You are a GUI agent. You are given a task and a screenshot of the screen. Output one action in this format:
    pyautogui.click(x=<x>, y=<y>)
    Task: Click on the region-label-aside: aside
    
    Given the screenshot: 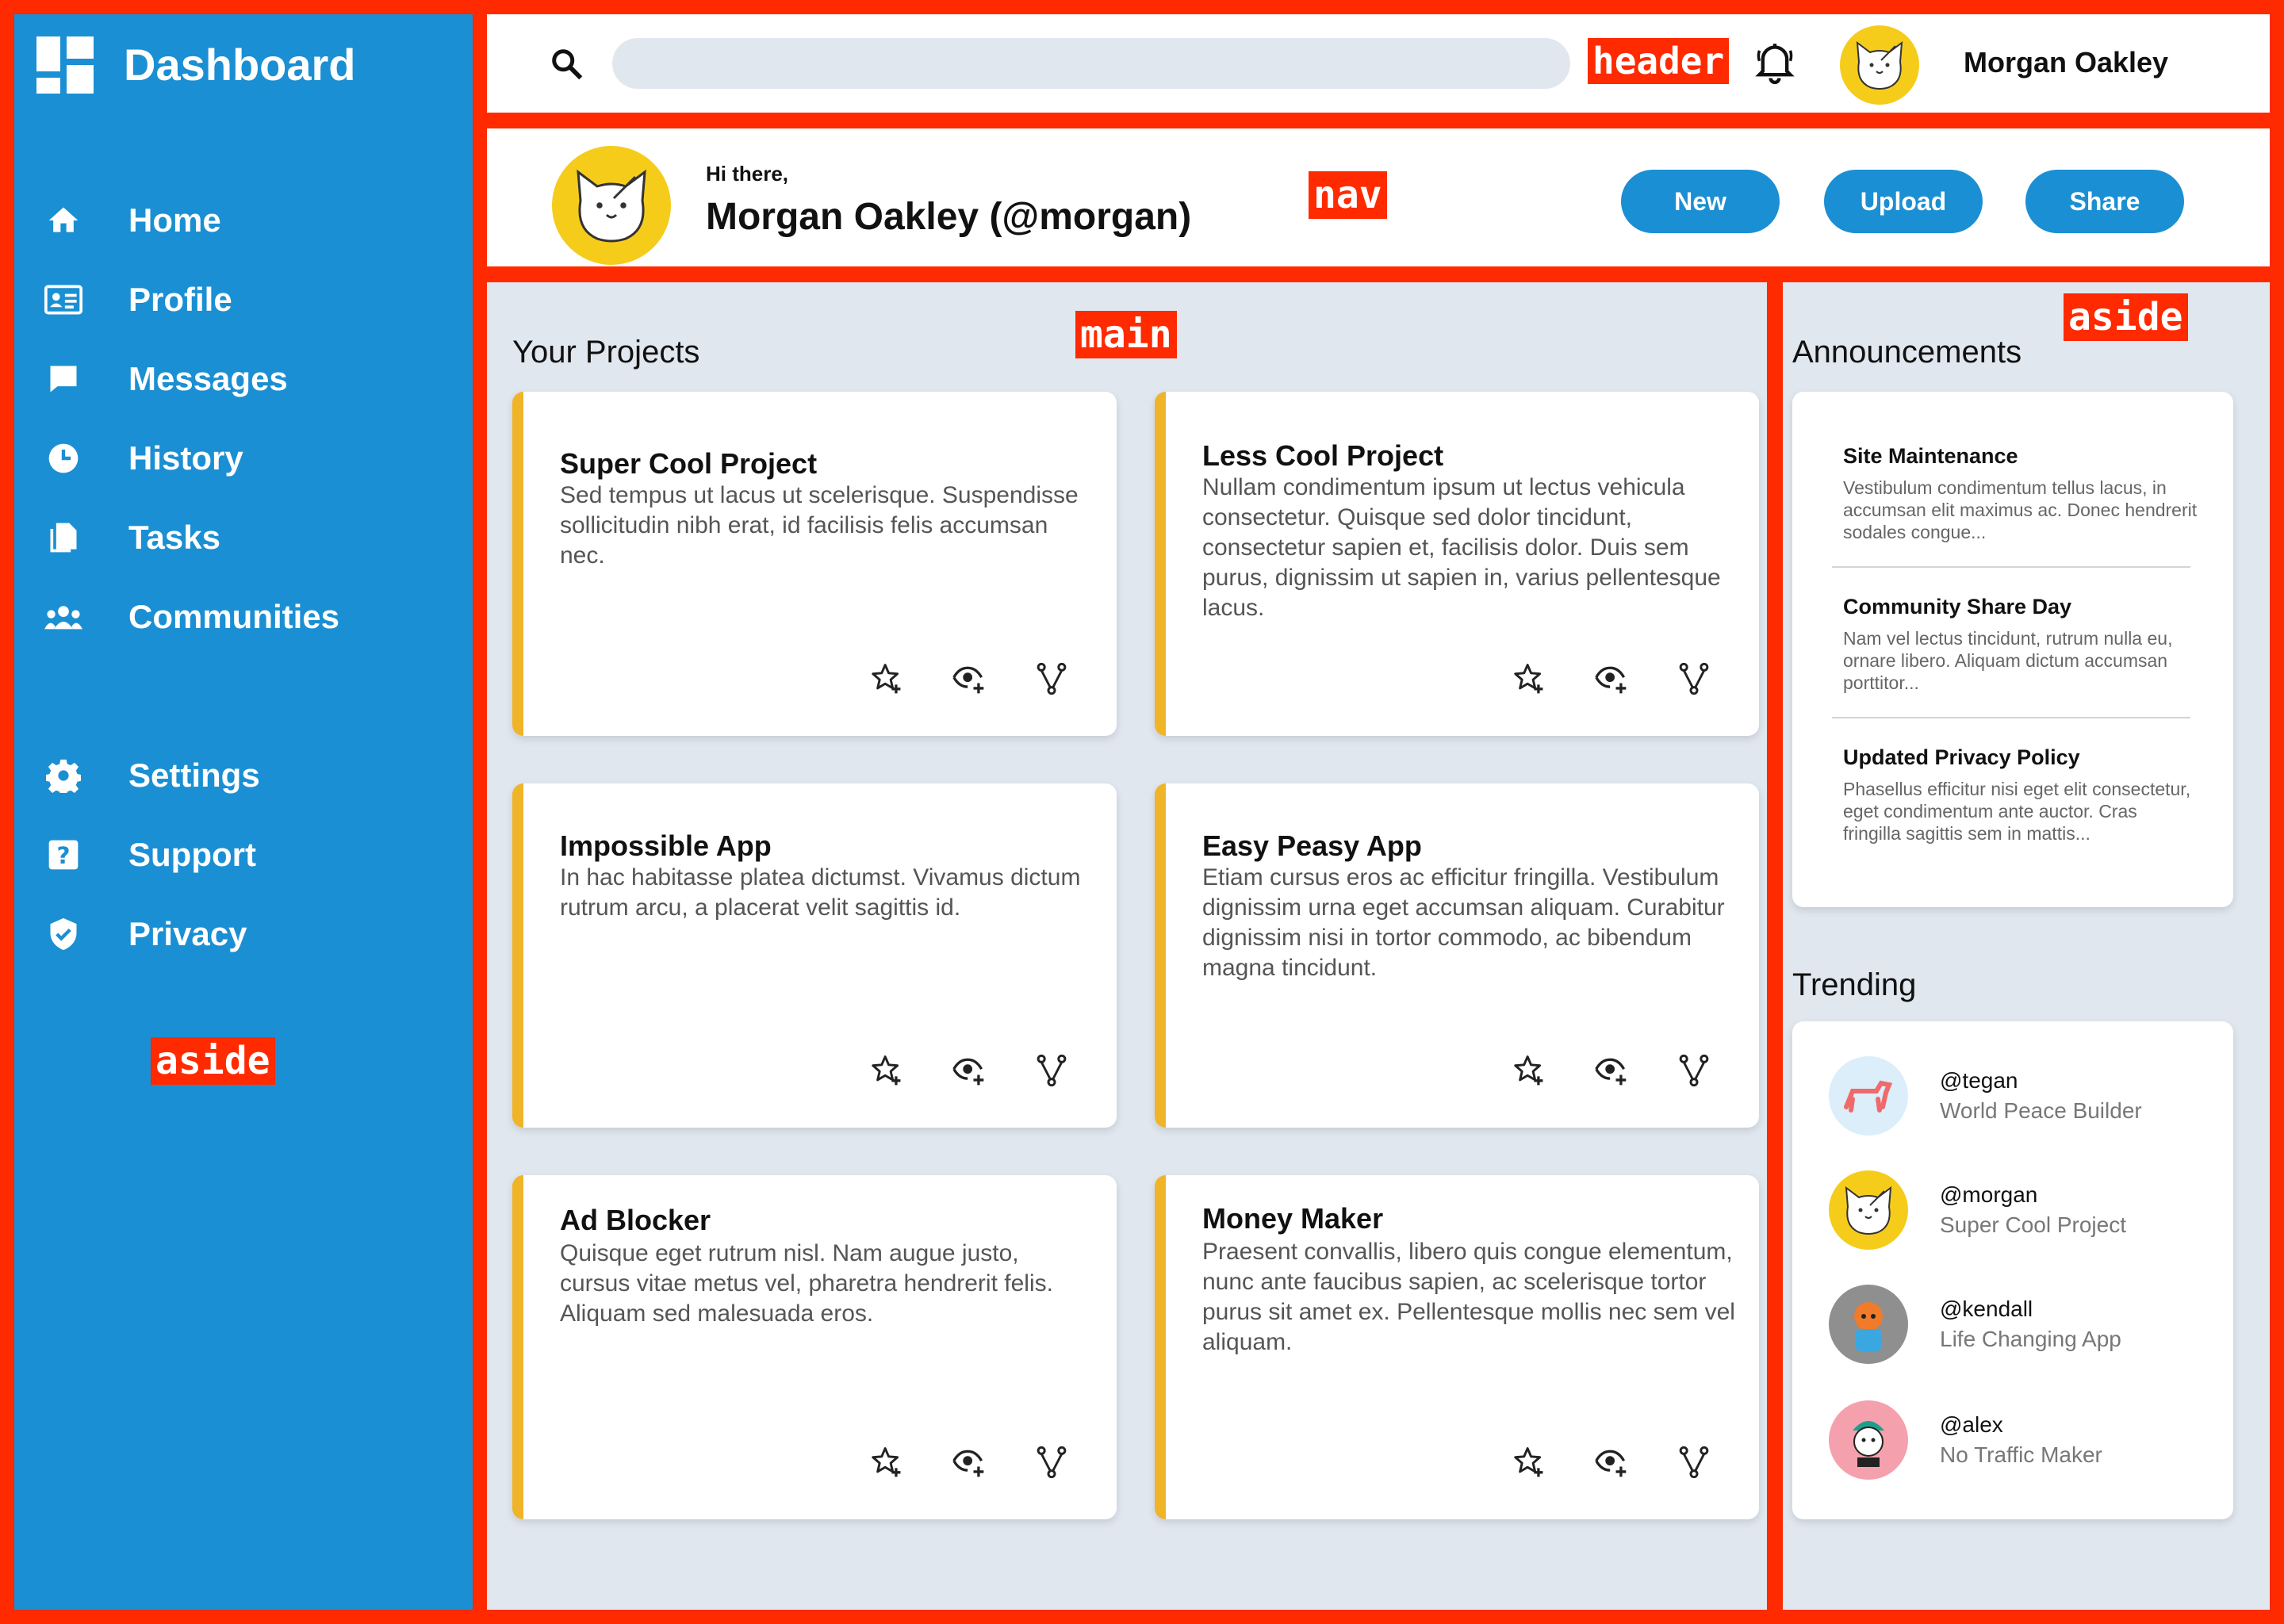 What is the action you would take?
    pyautogui.click(x=2126, y=317)
    